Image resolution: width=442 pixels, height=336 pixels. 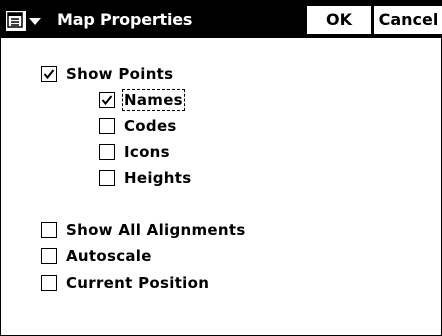 I want to click on show-points-option: Show Points, so click(x=107, y=74).